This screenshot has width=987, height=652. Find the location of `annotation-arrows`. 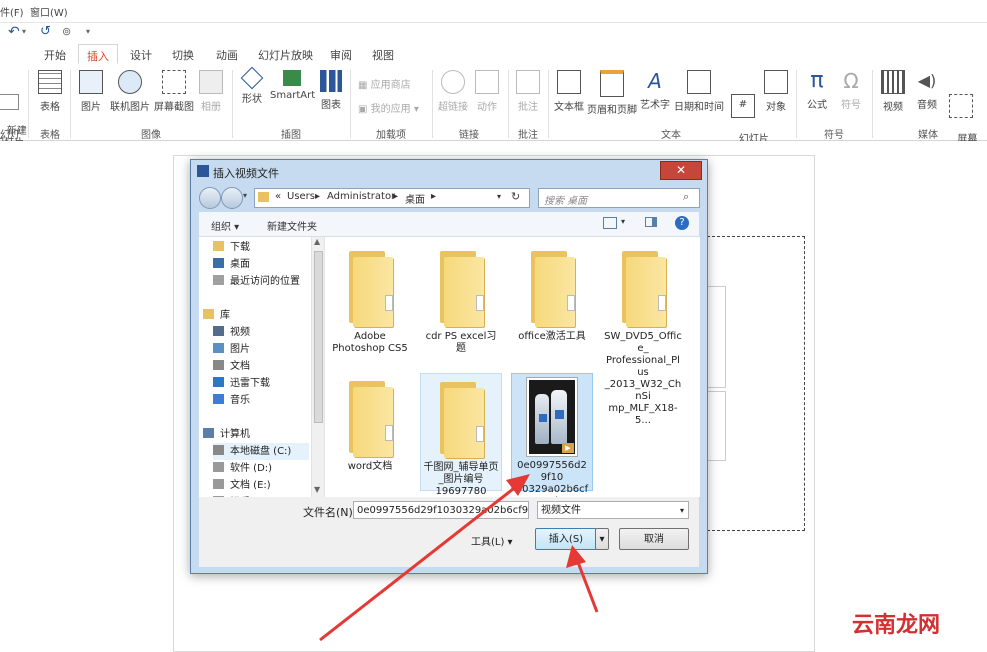

annotation-arrows is located at coordinates (459, 558).